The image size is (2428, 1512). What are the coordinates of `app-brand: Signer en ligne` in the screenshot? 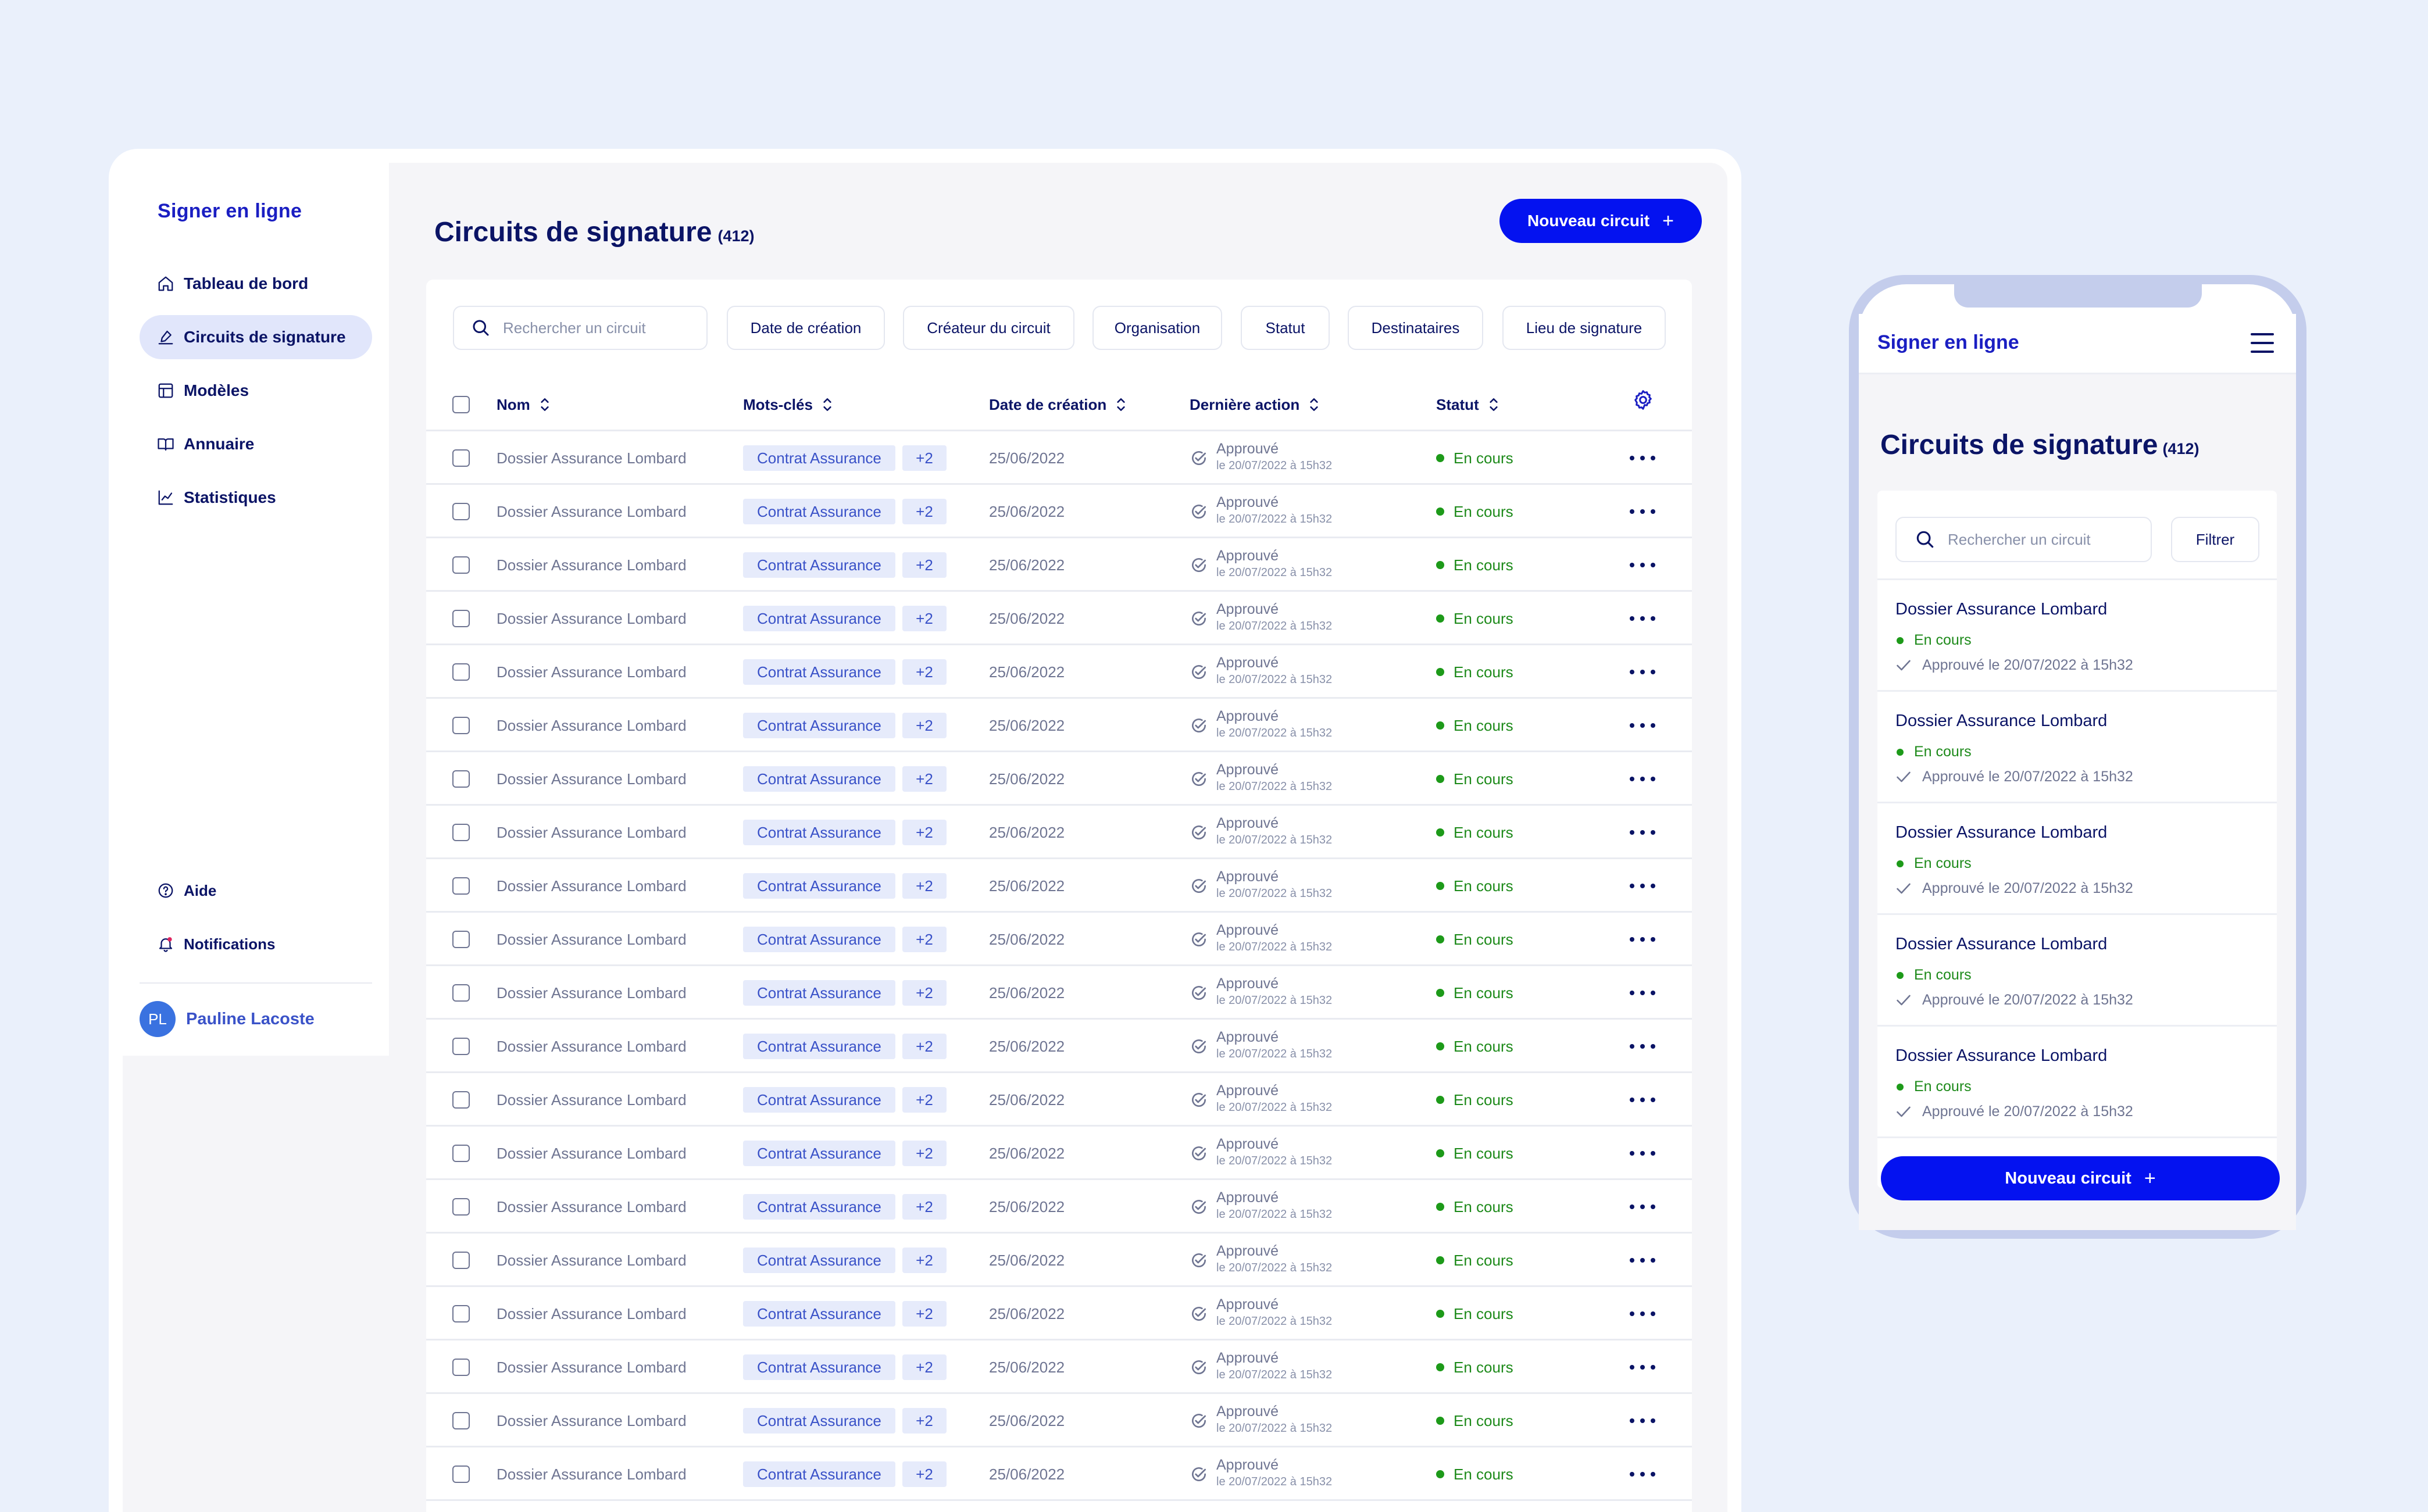 It's located at (230, 212).